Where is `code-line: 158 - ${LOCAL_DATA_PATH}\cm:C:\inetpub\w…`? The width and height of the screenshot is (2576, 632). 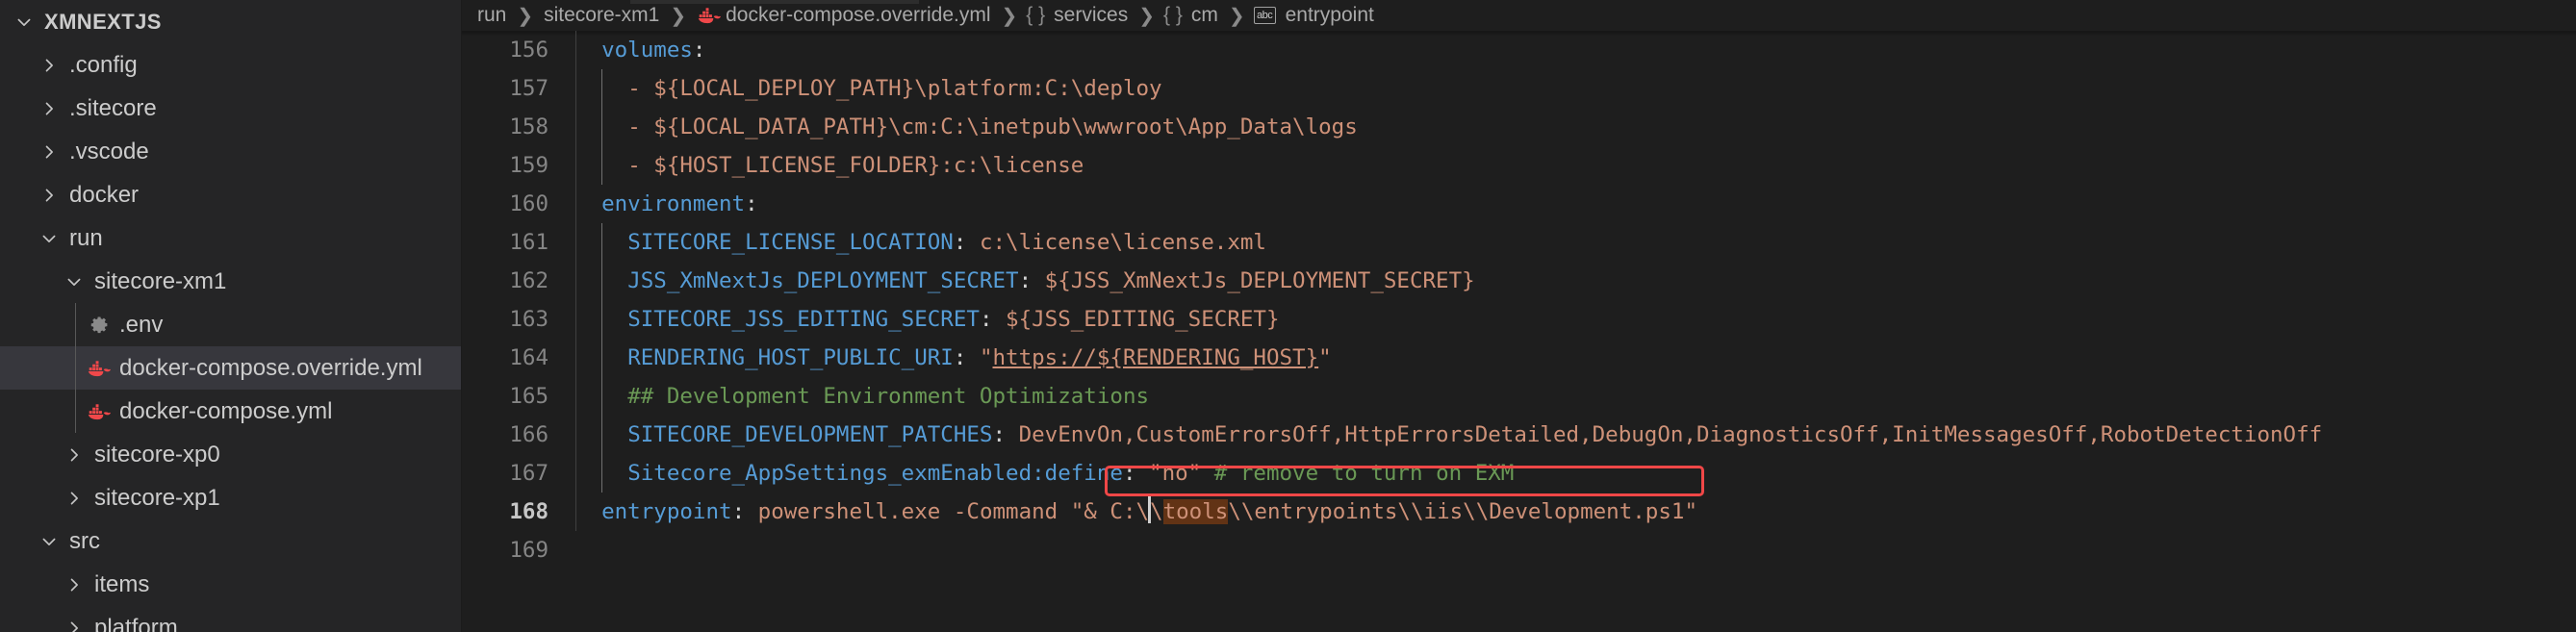
code-line: 158 - ${LOCAL_DATA_PATH}\cm:C:\inetpub\w… is located at coordinates (1519, 127).